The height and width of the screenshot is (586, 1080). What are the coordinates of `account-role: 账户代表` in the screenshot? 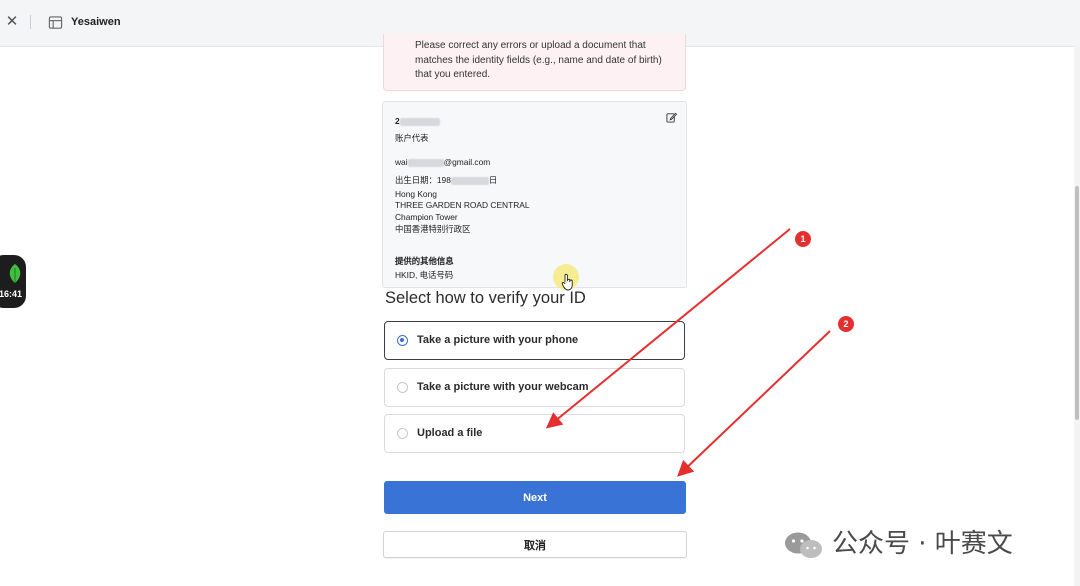 It's located at (412, 138).